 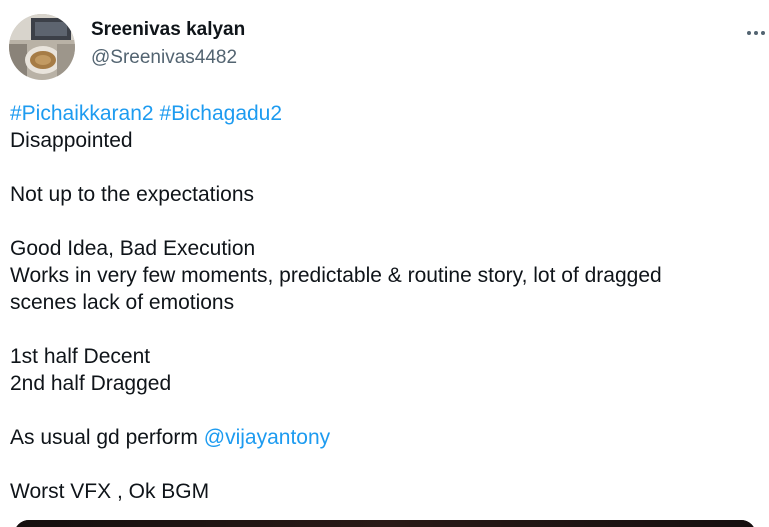 I want to click on text-line-expectations: Not up to the expectations, so click(x=132, y=194).